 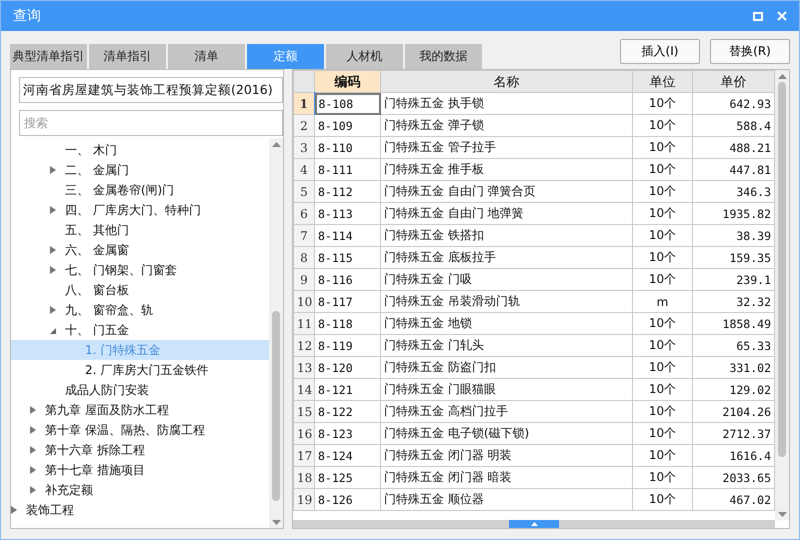 I want to click on tab: 典型清单指引, so click(x=48, y=56).